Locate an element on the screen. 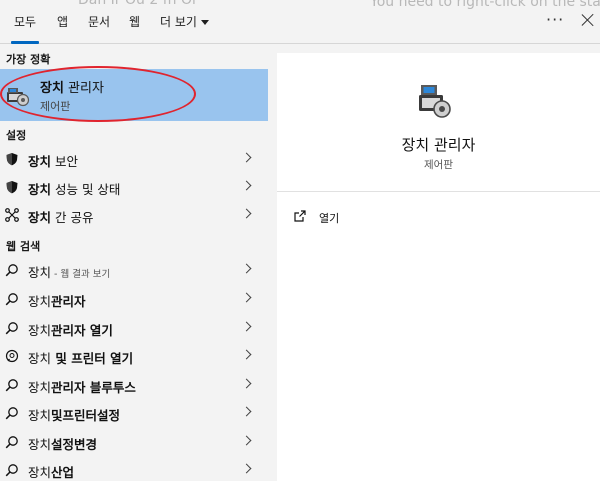 Image resolution: width=600 pixels, height=481 pixels. web-result-item: 장치산업 is located at coordinates (134, 468).